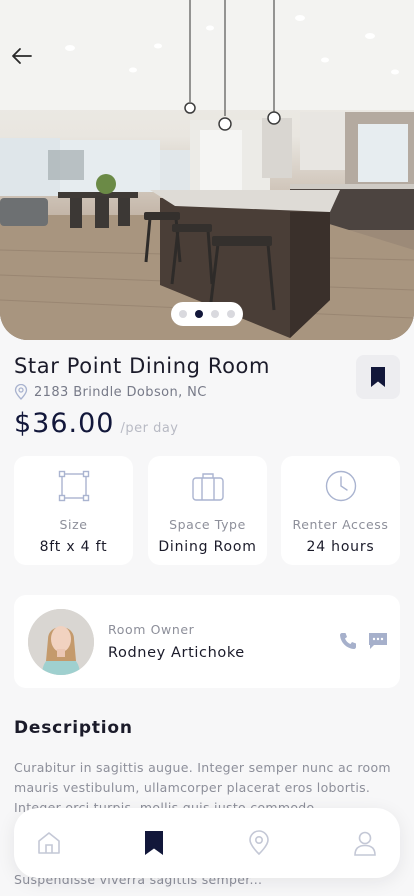 Image resolution: width=414 pixels, height=896 pixels. I want to click on profile-icon, so click(365, 843).